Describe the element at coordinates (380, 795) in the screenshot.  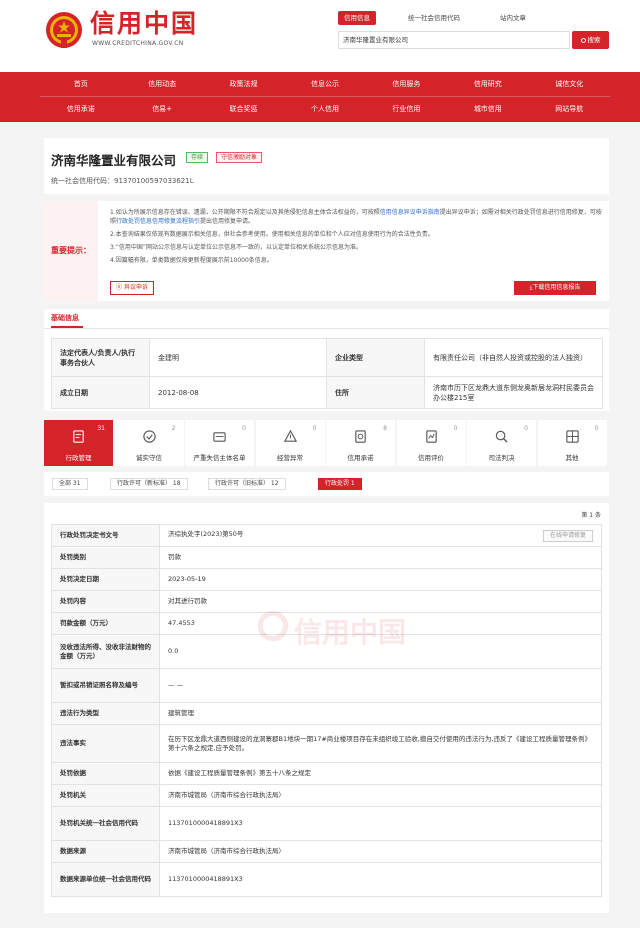
I see `detail-value: 济南市城管局（济南市综合行政执法局）` at that location.